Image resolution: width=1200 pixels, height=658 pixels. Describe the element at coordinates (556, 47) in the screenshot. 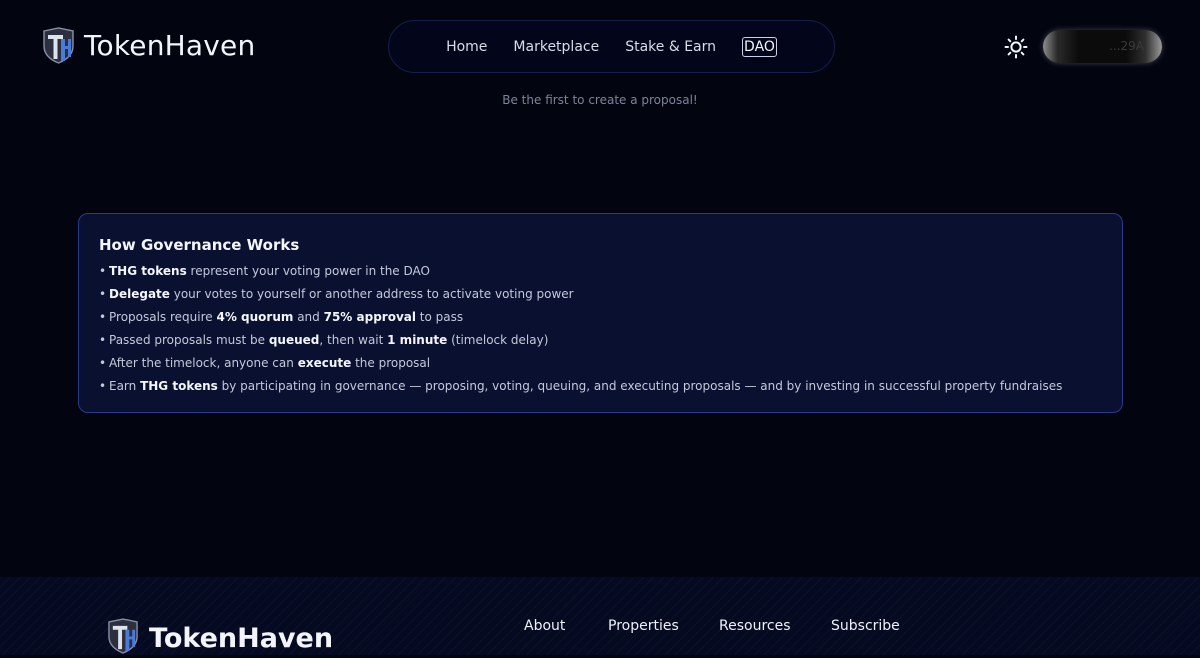

I see `nav-item-marketplace: Marketplace` at that location.